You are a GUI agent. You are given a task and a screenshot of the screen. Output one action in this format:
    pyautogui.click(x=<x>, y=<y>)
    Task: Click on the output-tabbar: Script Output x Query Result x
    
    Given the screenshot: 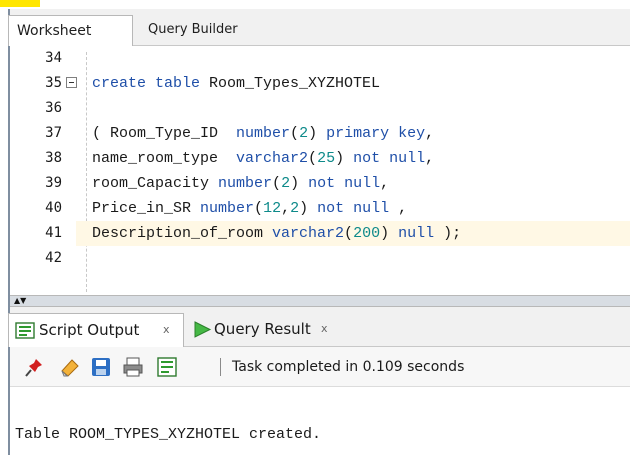 What is the action you would take?
    pyautogui.click(x=319, y=327)
    